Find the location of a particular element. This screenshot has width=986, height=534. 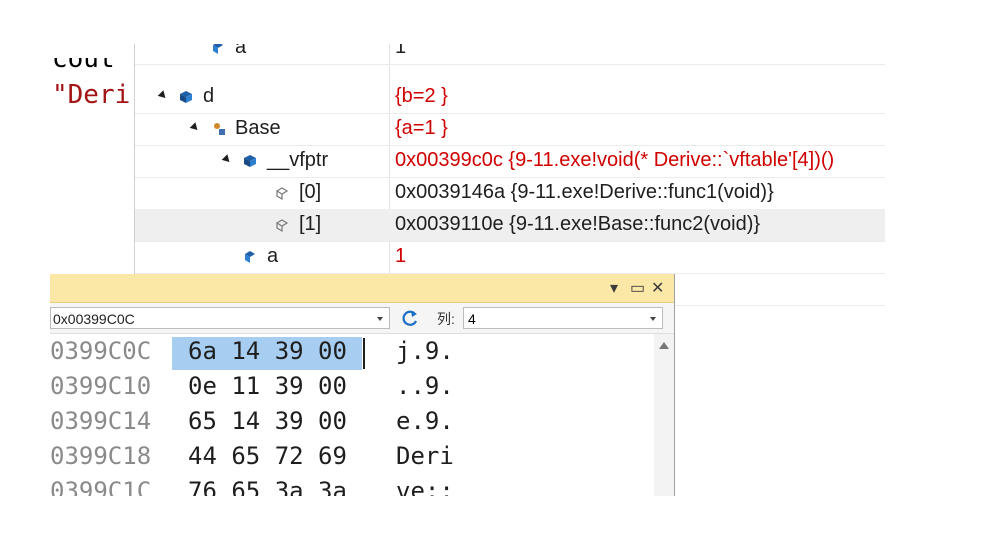

memory-ascii: Deri is located at coordinates (425, 456).